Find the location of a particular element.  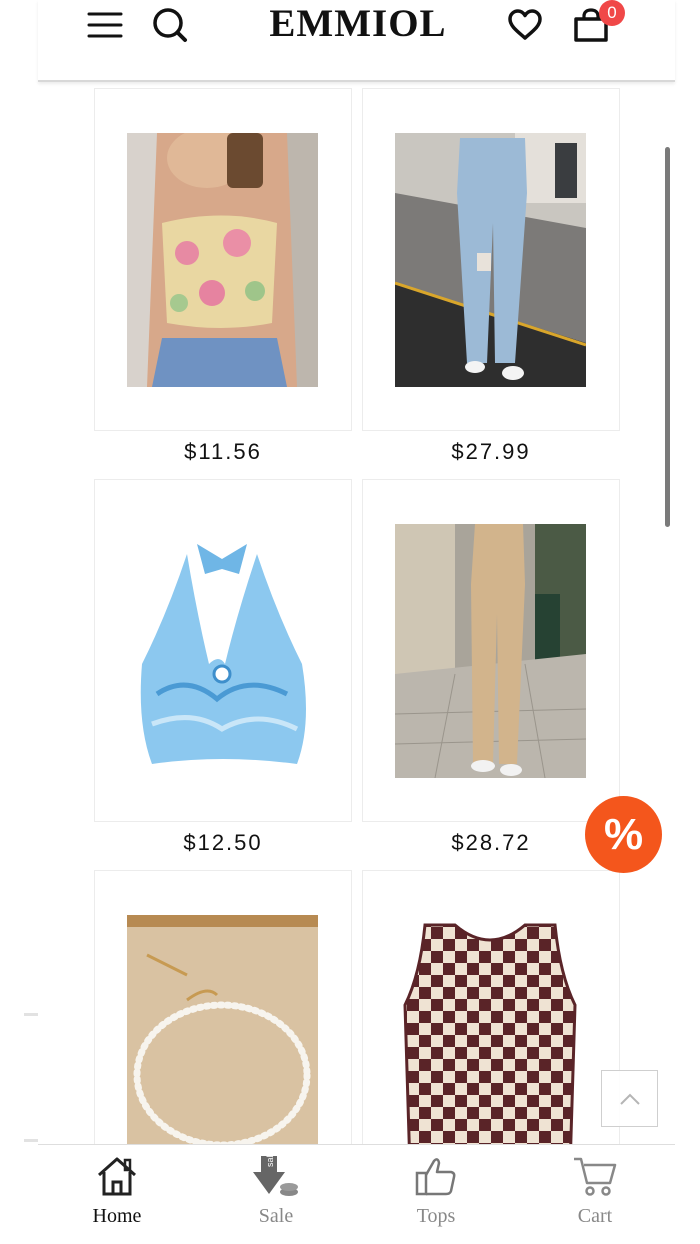

search-icon is located at coordinates (170, 25).